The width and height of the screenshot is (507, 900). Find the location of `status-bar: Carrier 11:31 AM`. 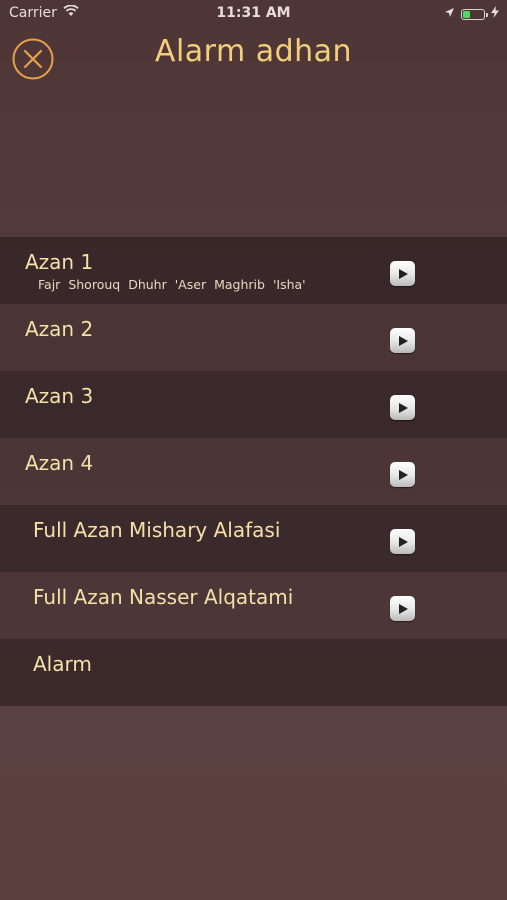

status-bar: Carrier 11:31 AM is located at coordinates (253, 14).